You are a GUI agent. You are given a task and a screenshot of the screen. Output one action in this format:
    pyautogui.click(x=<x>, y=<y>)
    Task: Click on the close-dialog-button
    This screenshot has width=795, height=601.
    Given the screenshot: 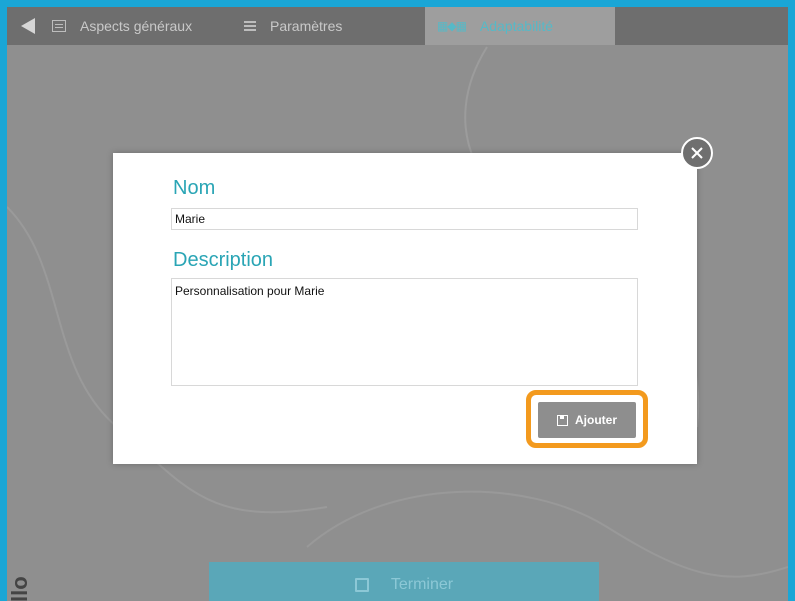 What is the action you would take?
    pyautogui.click(x=697, y=153)
    